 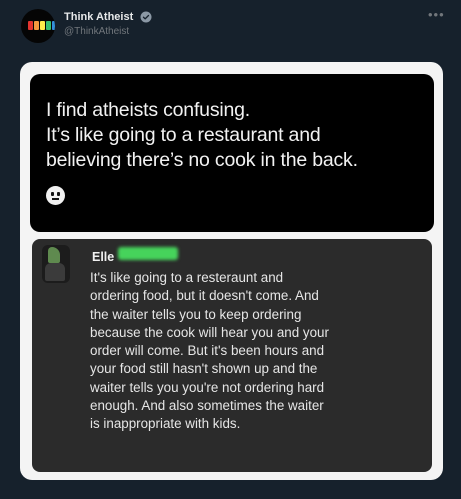 What do you see at coordinates (436, 14) in the screenshot?
I see `more-options-icon: •••` at bounding box center [436, 14].